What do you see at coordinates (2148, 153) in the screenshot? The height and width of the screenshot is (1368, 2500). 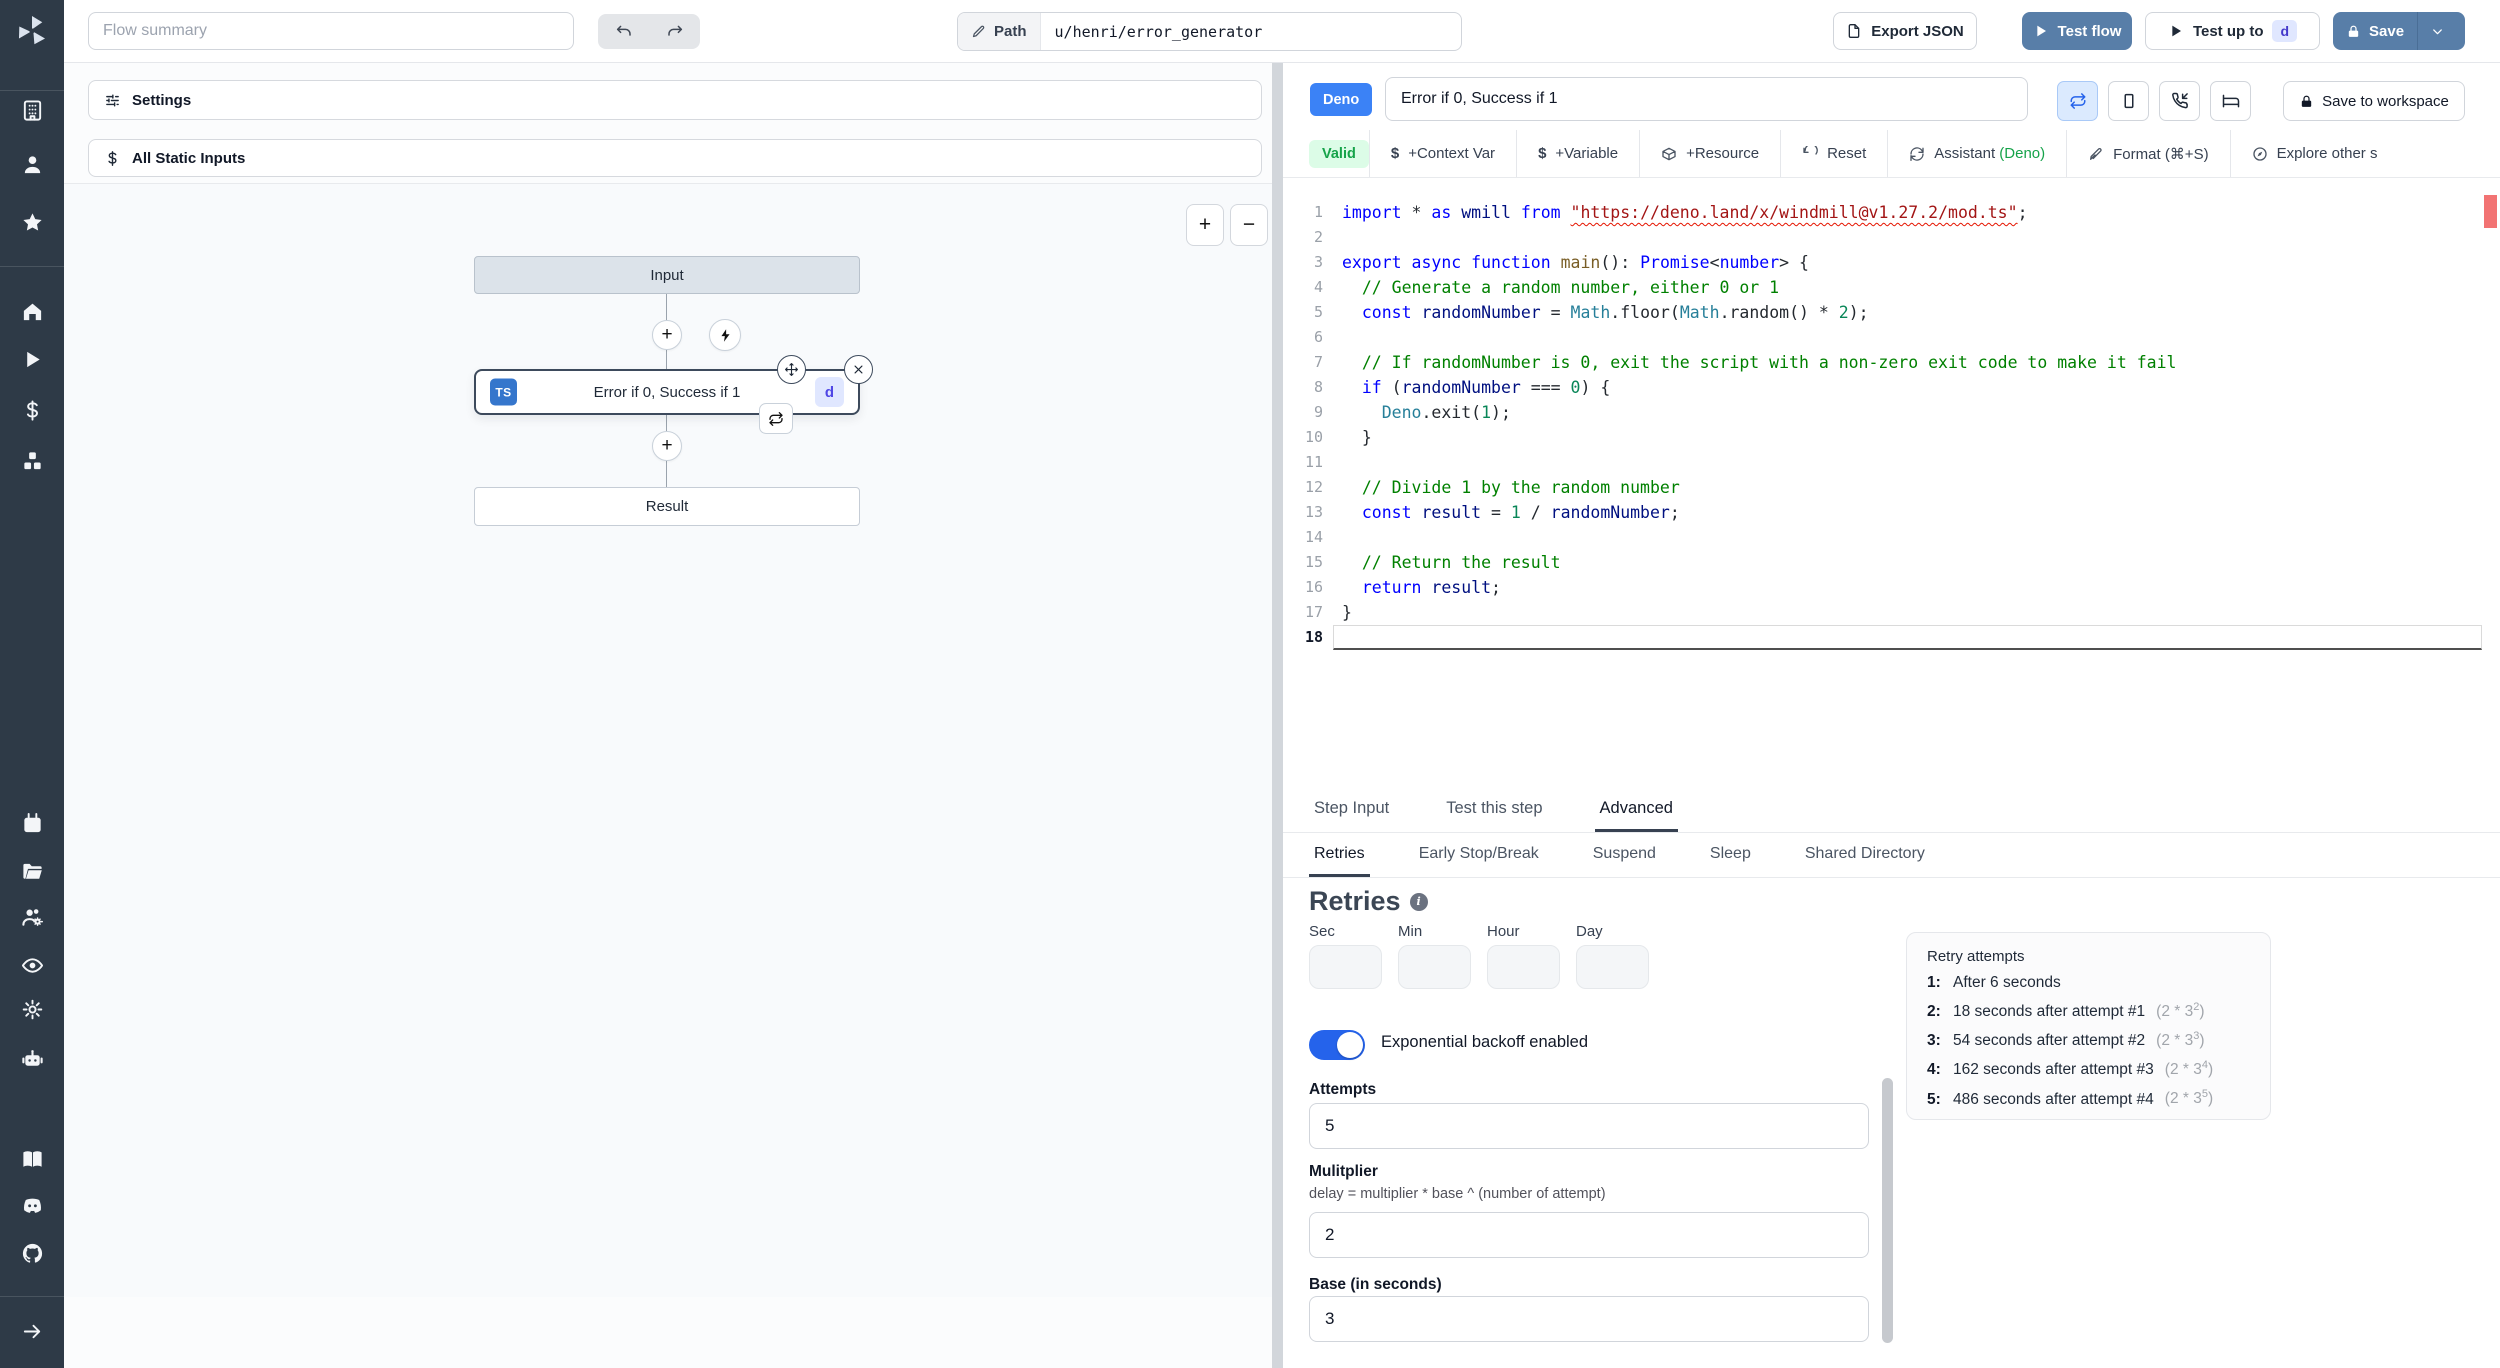 I see `toolbar-format-s-button: Format (⌘+S)` at bounding box center [2148, 153].